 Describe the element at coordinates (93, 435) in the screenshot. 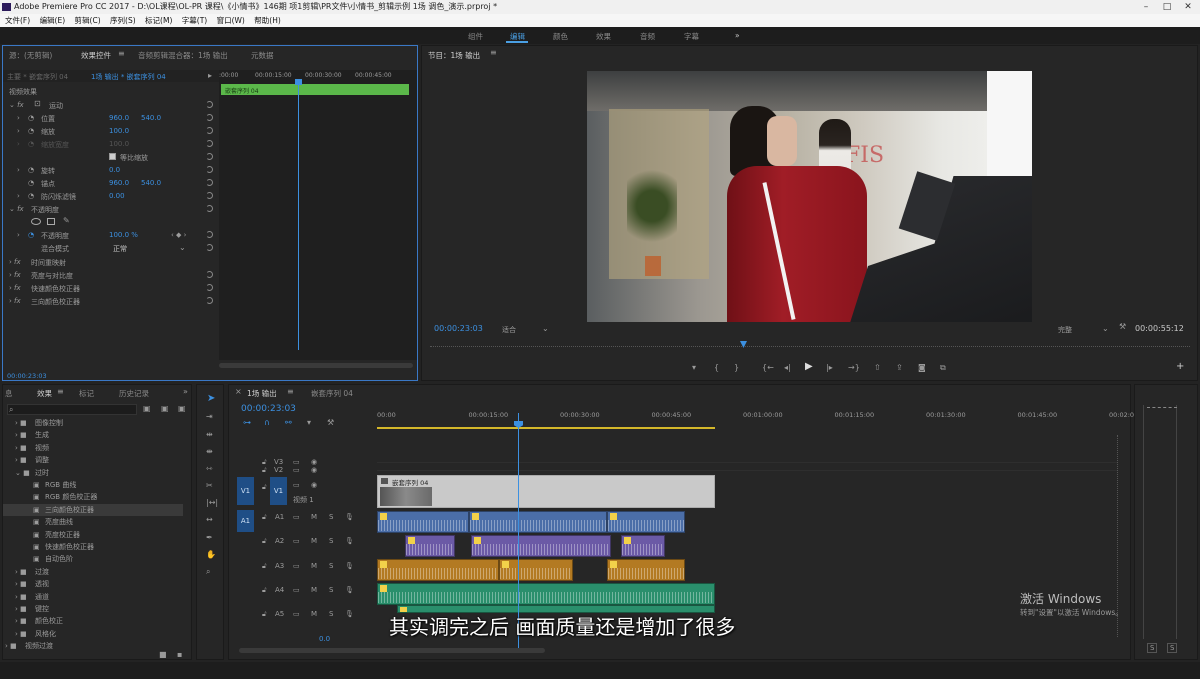

I see `effects-tree-item: › ■ 生成` at that location.